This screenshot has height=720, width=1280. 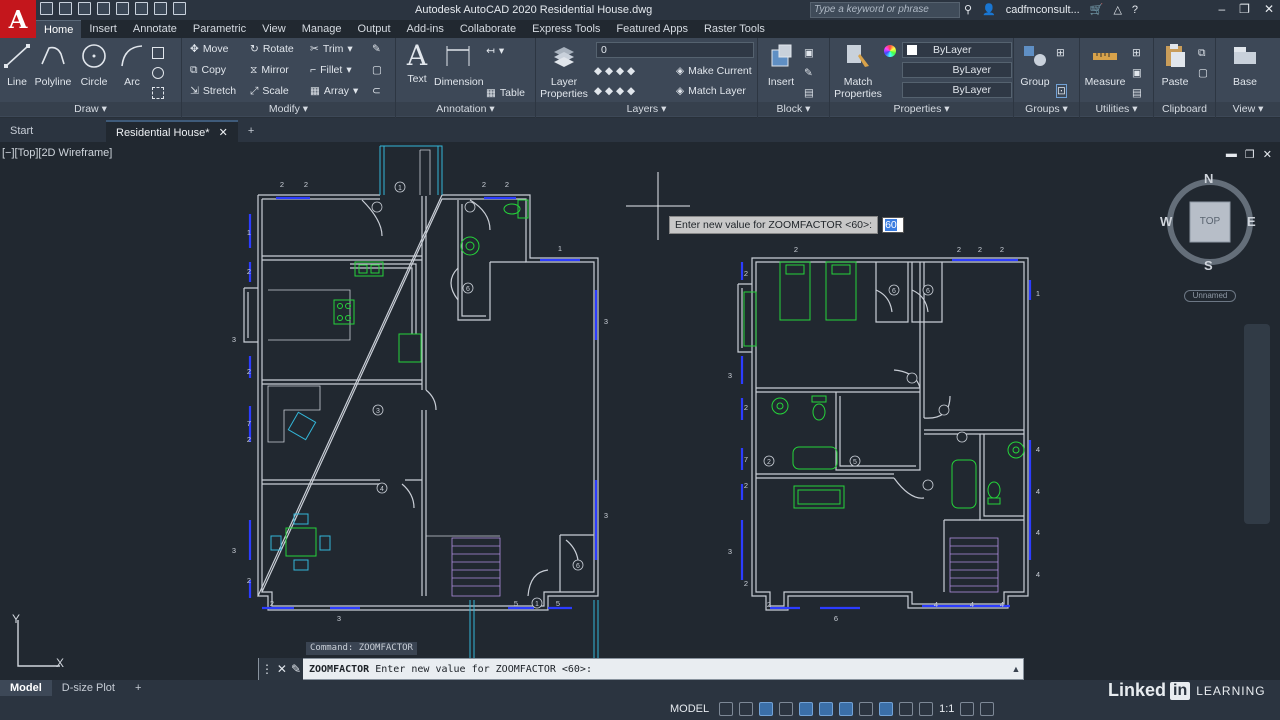 What do you see at coordinates (495, 51) in the screenshot?
I see `leader-button: ↤ ▾` at bounding box center [495, 51].